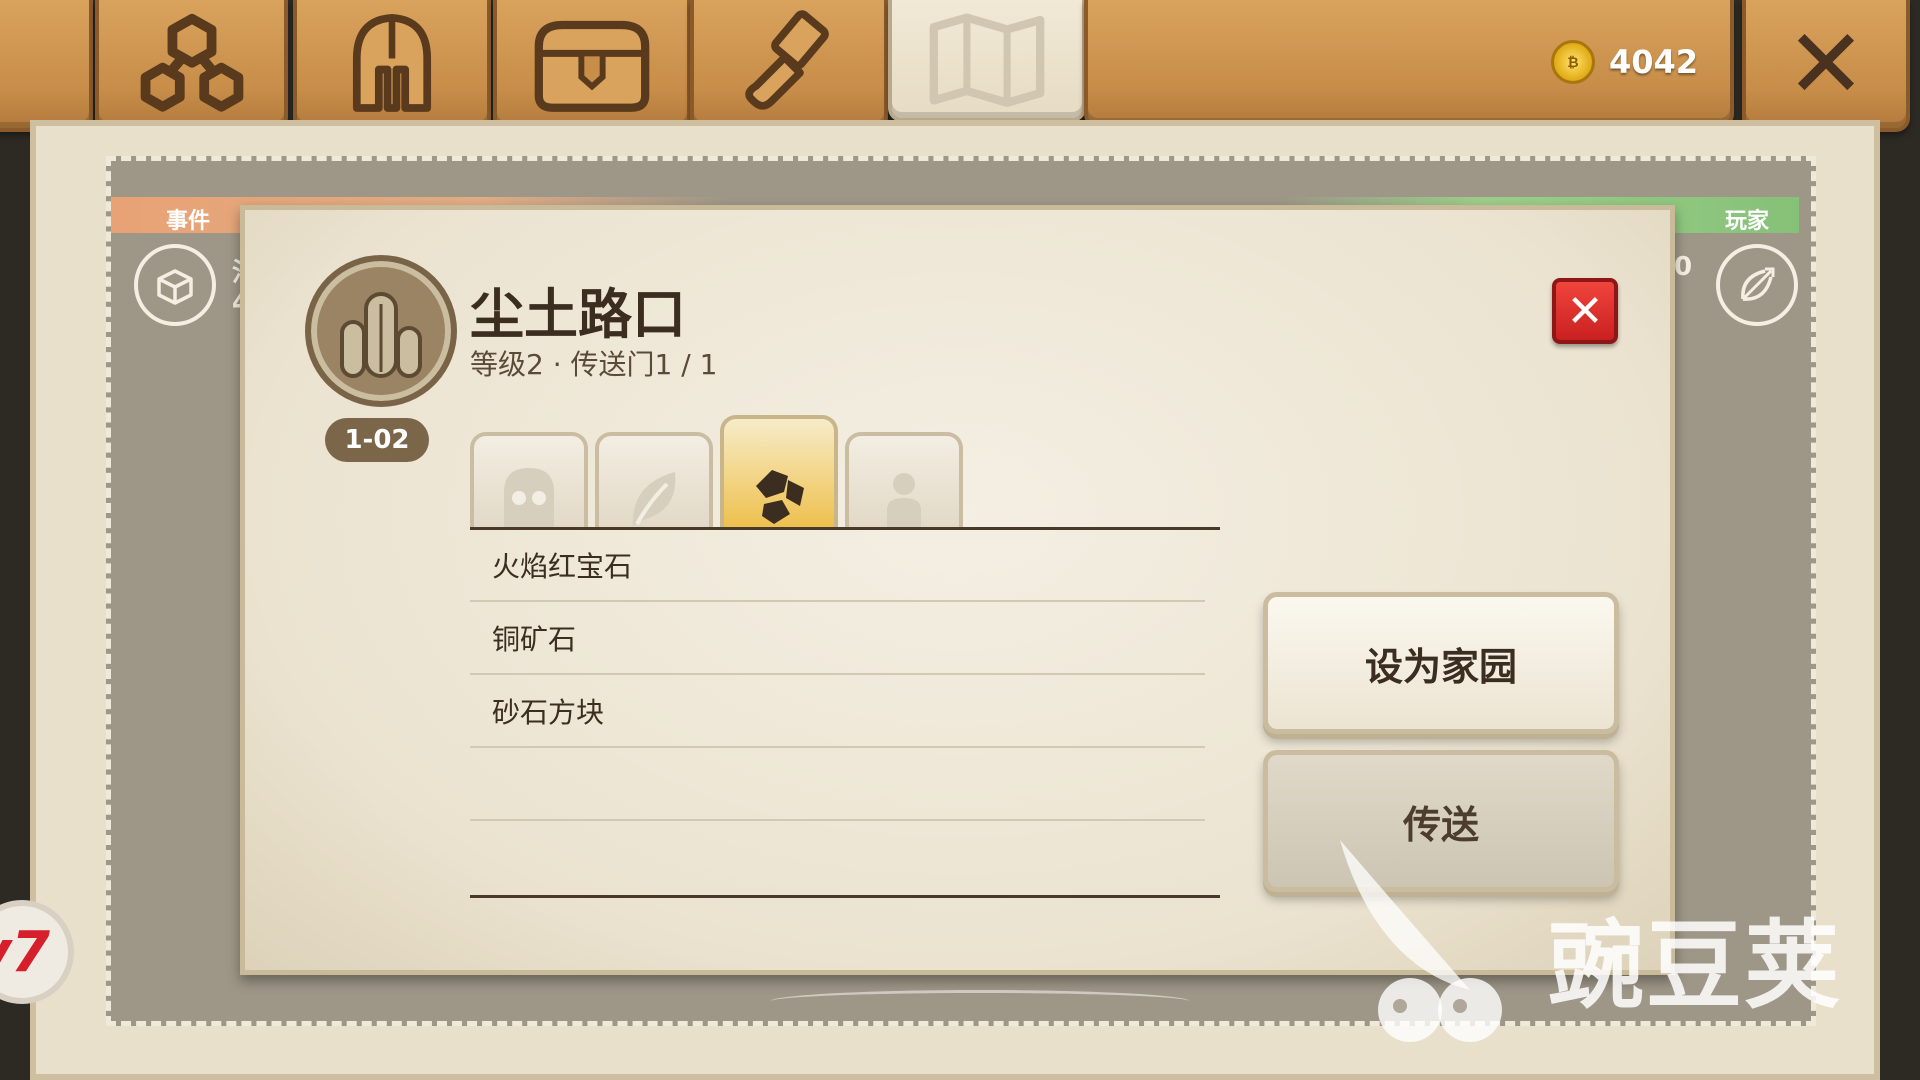 Image resolution: width=1920 pixels, height=1080 pixels. What do you see at coordinates (654, 499) in the screenshot?
I see `leaf-icon` at bounding box center [654, 499].